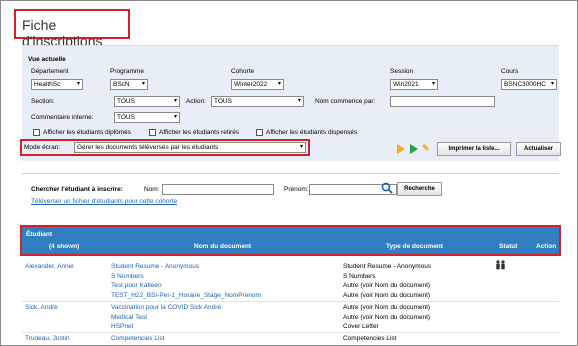 Image resolution: width=578 pixels, height=346 pixels. I want to click on document-link: Medical Test, so click(129, 317).